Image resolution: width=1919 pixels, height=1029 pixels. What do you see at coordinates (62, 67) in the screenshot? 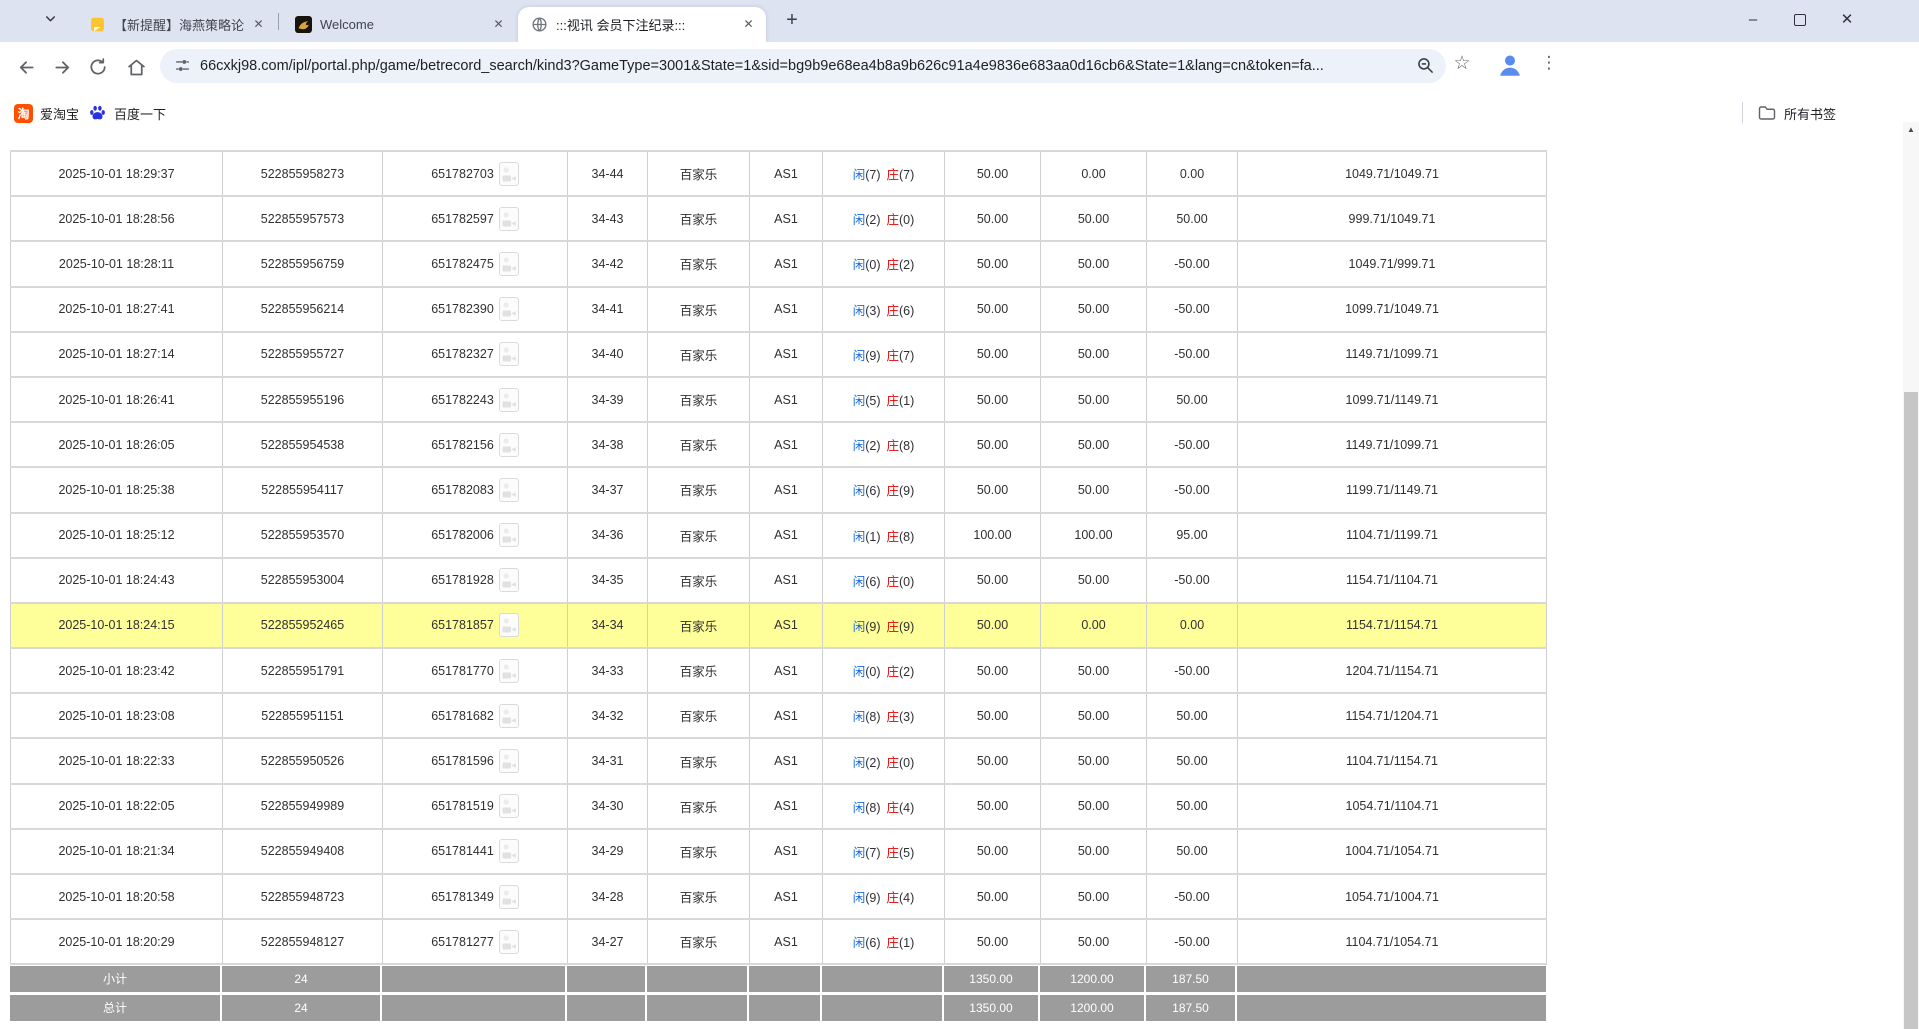
I see `forward-button` at bounding box center [62, 67].